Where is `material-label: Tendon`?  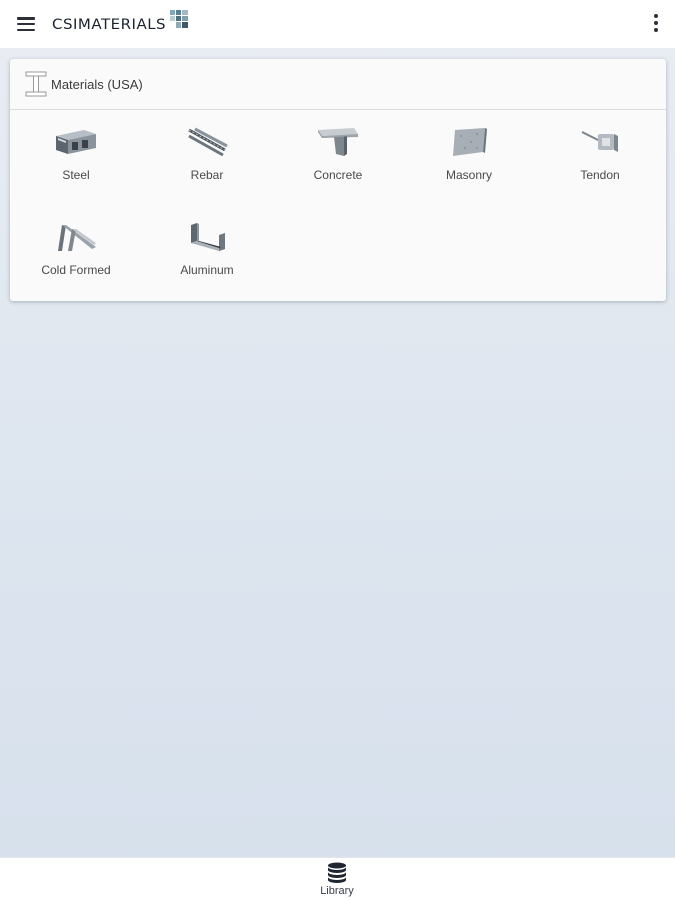 material-label: Tendon is located at coordinates (600, 175).